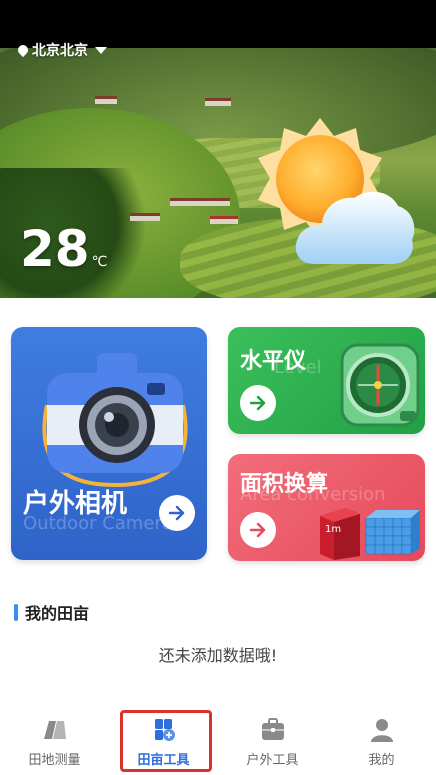 This screenshot has width=436, height=775. I want to click on location-pin-icon, so click(23, 50).